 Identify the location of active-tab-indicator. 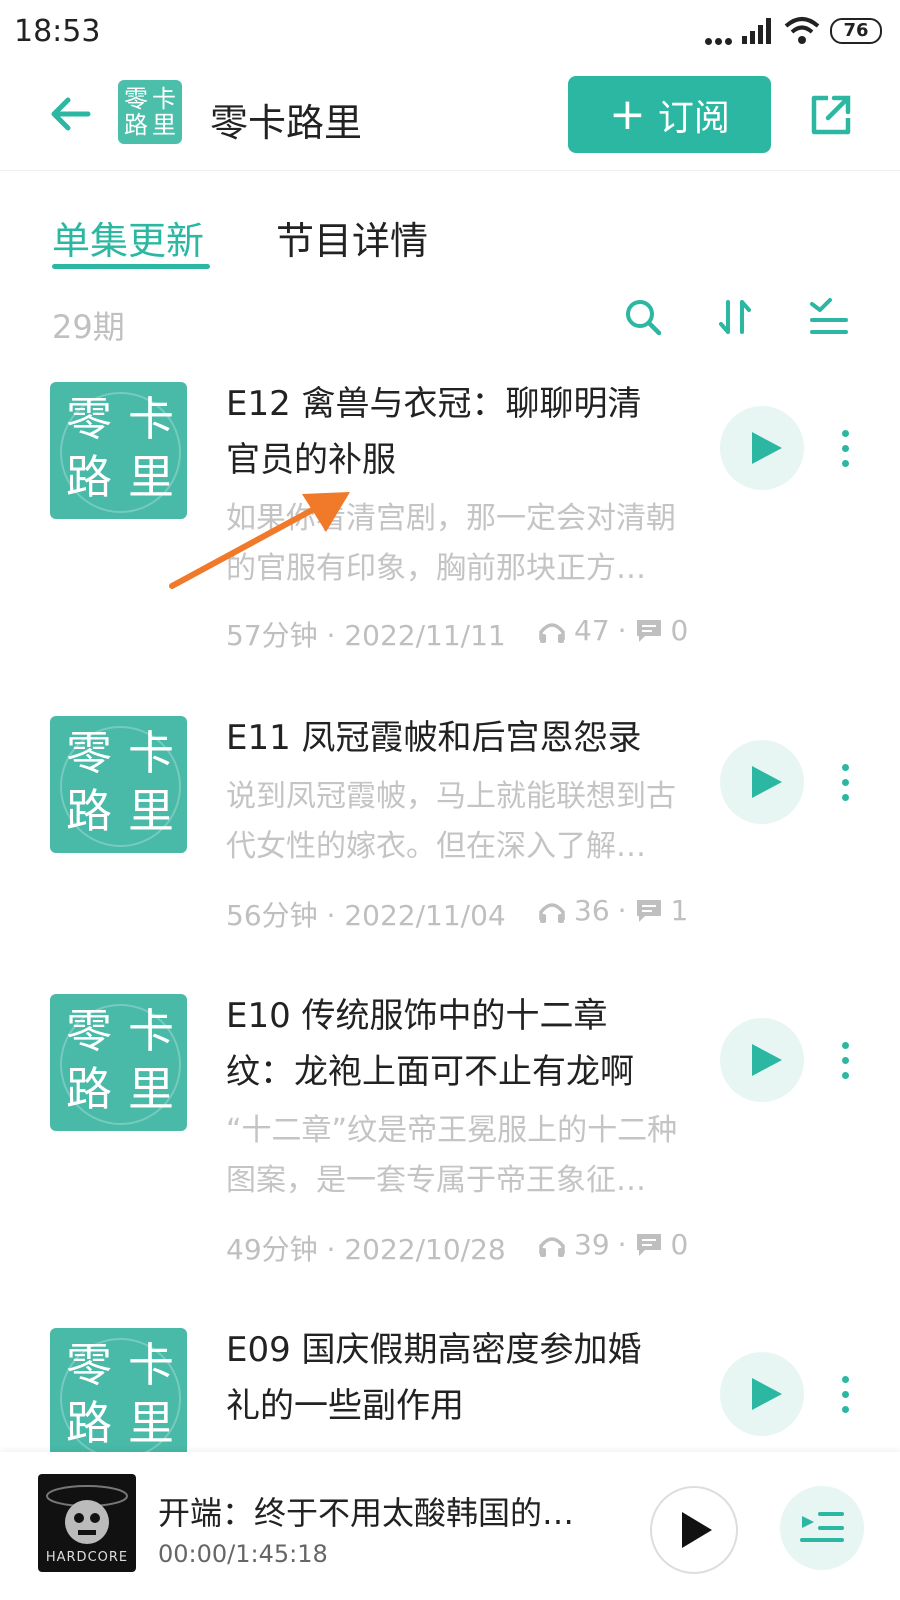
(131, 266).